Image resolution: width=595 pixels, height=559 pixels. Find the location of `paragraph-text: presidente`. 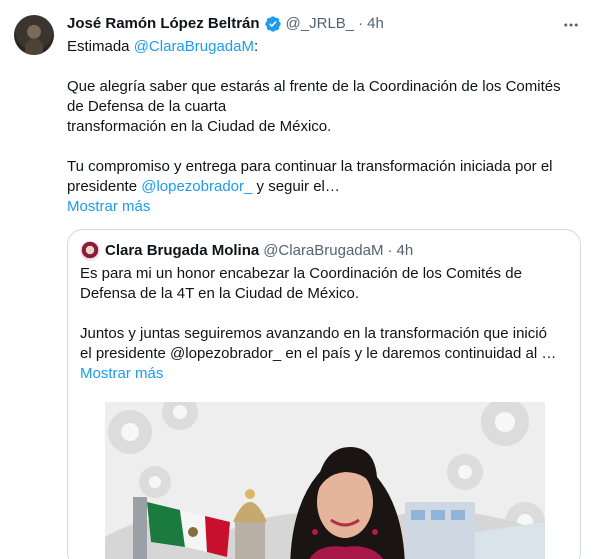

paragraph-text: presidente is located at coordinates (104, 186).